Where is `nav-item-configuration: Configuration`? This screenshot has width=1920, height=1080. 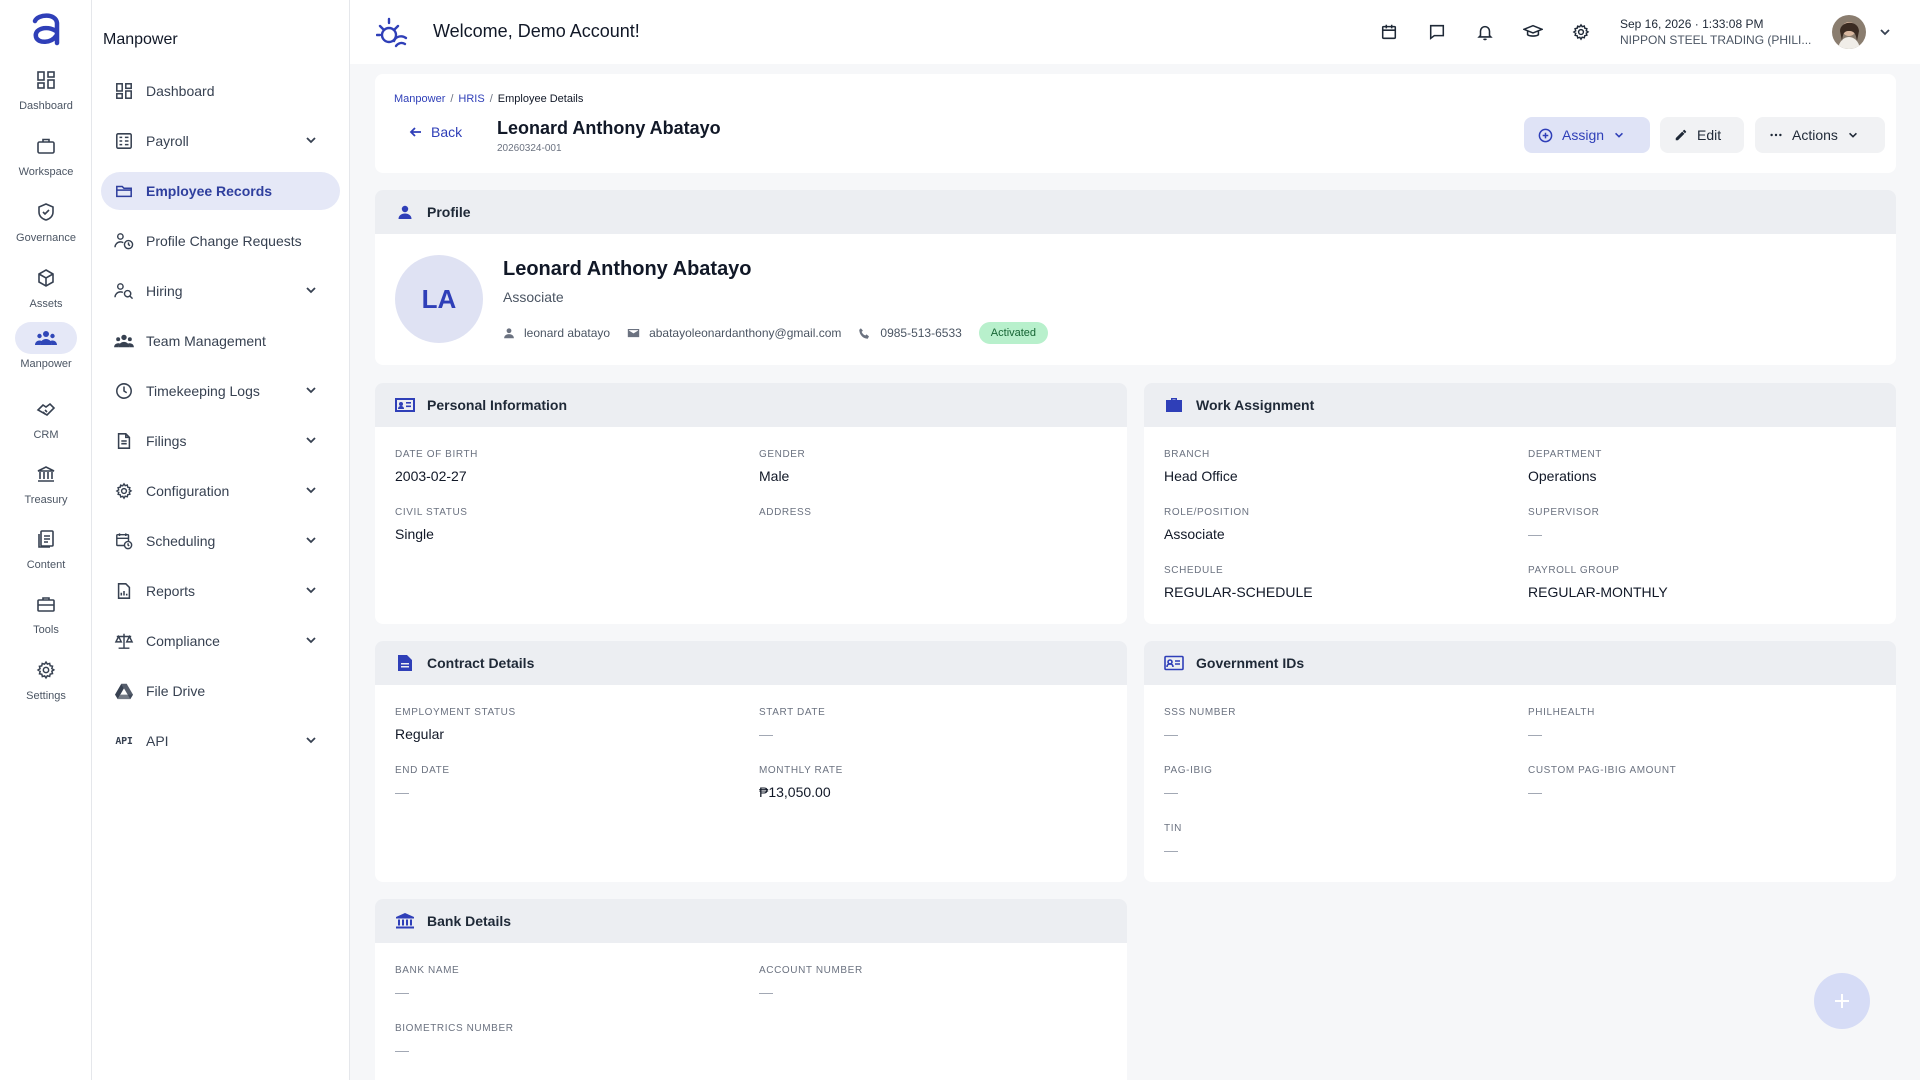
nav-item-configuration: Configuration is located at coordinates (220, 491).